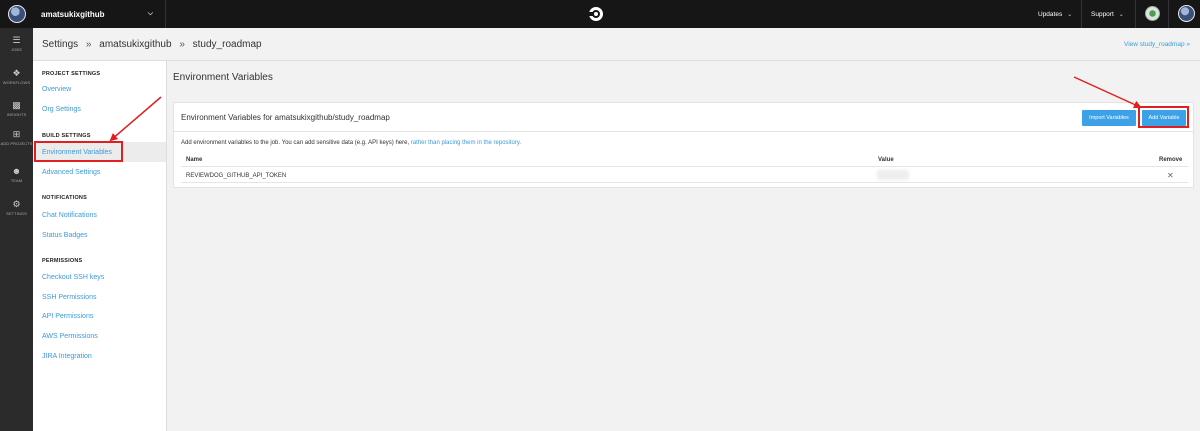 This screenshot has width=1200, height=431. I want to click on rail-item-jobs: ☰ JOBS, so click(16, 43).